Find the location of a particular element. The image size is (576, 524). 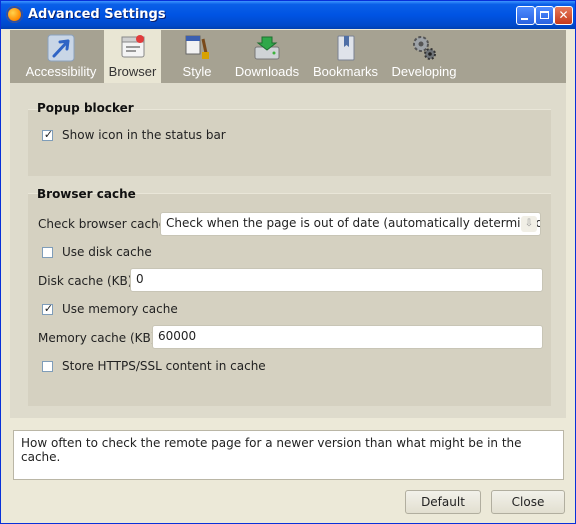

gears-icon is located at coordinates (424, 48).